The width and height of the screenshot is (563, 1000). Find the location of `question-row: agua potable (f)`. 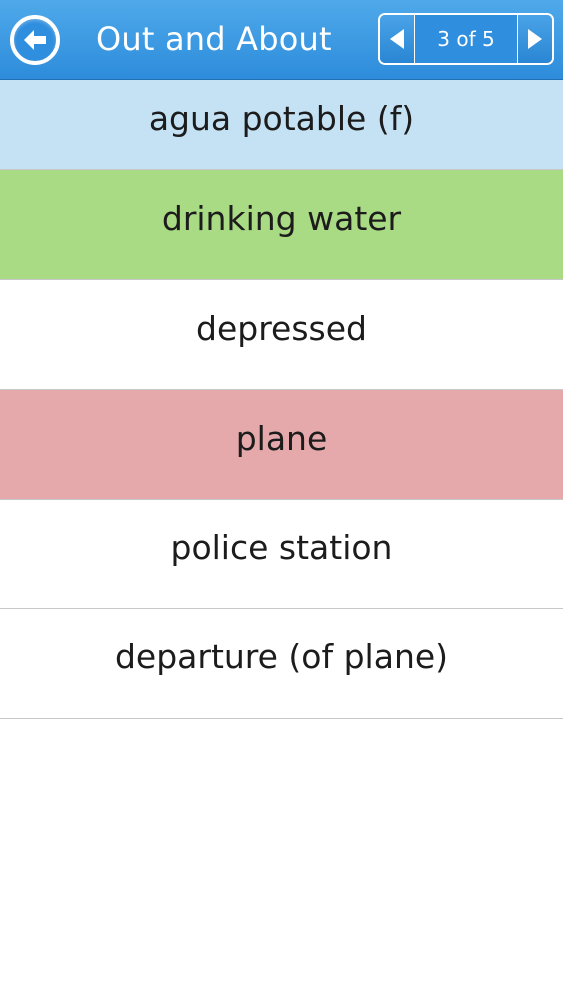

question-row: agua potable (f) is located at coordinates (281, 125).